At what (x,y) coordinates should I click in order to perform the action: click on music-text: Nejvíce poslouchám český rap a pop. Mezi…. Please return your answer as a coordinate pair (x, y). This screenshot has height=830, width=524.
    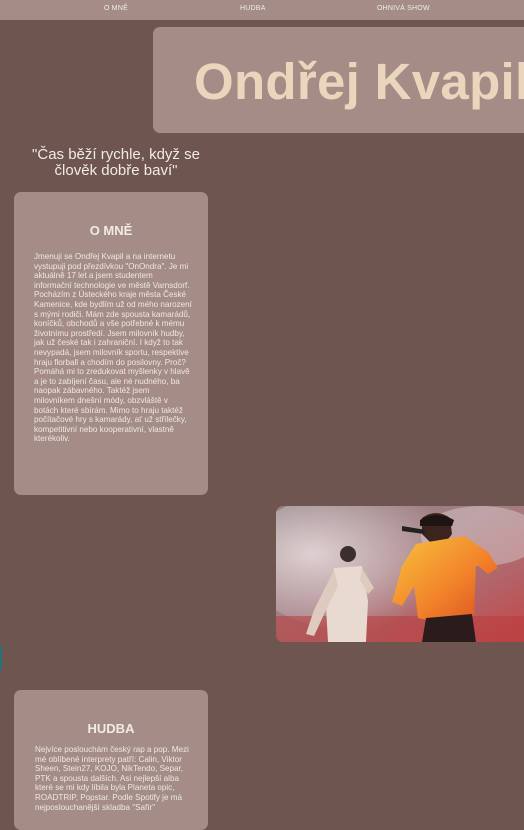
    Looking at the image, I should click on (112, 778).